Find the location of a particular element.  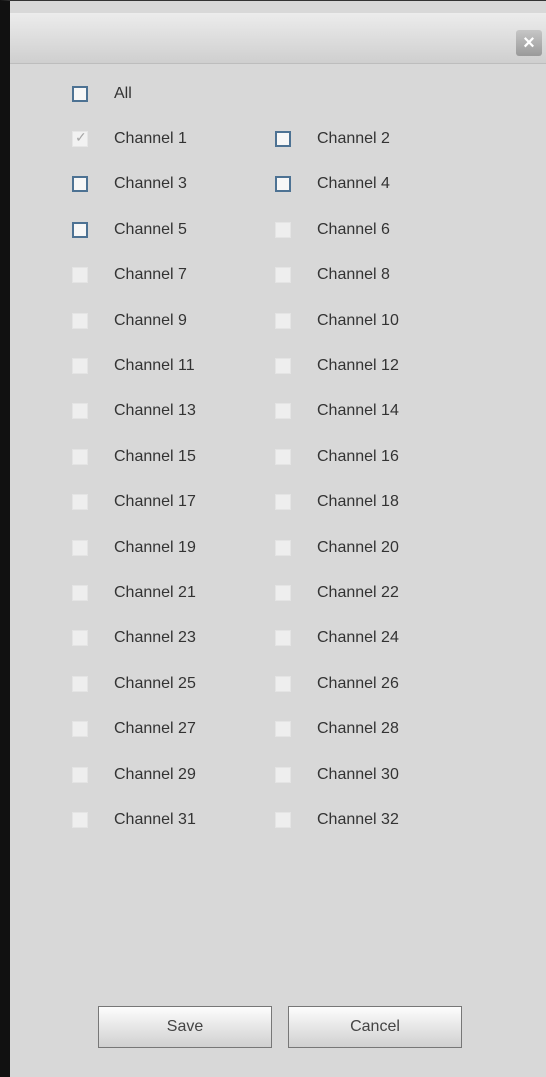

channel-checkbox-row: Channel 12 is located at coordinates (337, 366).